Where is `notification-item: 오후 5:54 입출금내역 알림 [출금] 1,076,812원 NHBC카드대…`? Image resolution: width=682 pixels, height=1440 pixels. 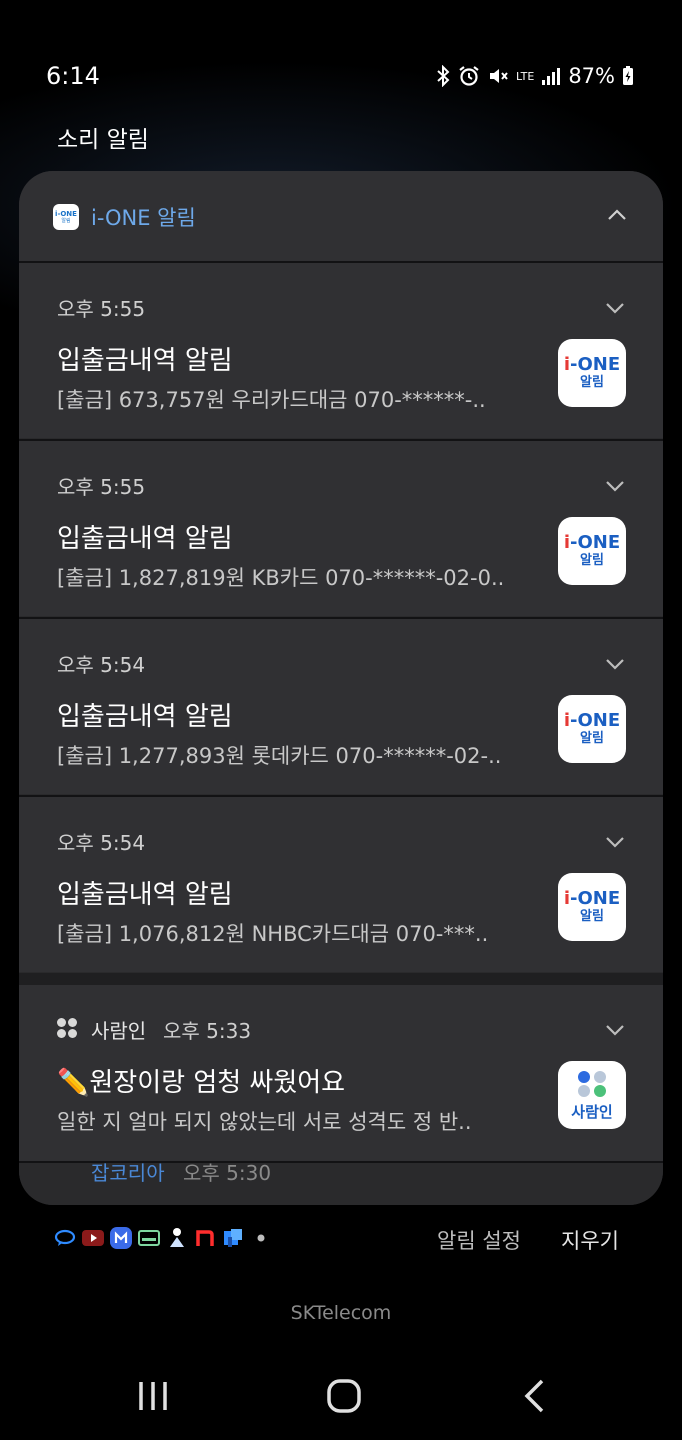
notification-item: 오후 5:54 입출금내역 알림 [출금] 1,076,812원 NHBC카드대… is located at coordinates (341, 883).